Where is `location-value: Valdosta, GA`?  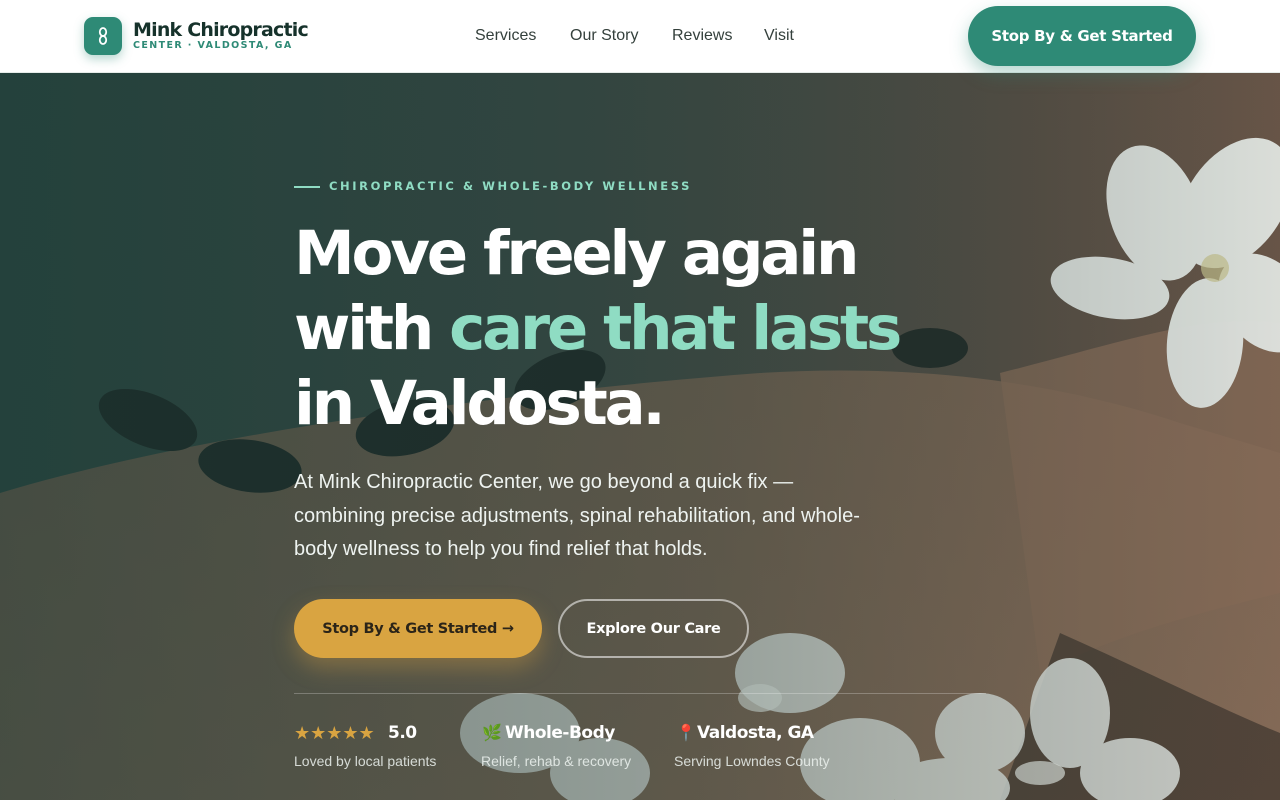
location-value: Valdosta, GA is located at coordinates (755, 733).